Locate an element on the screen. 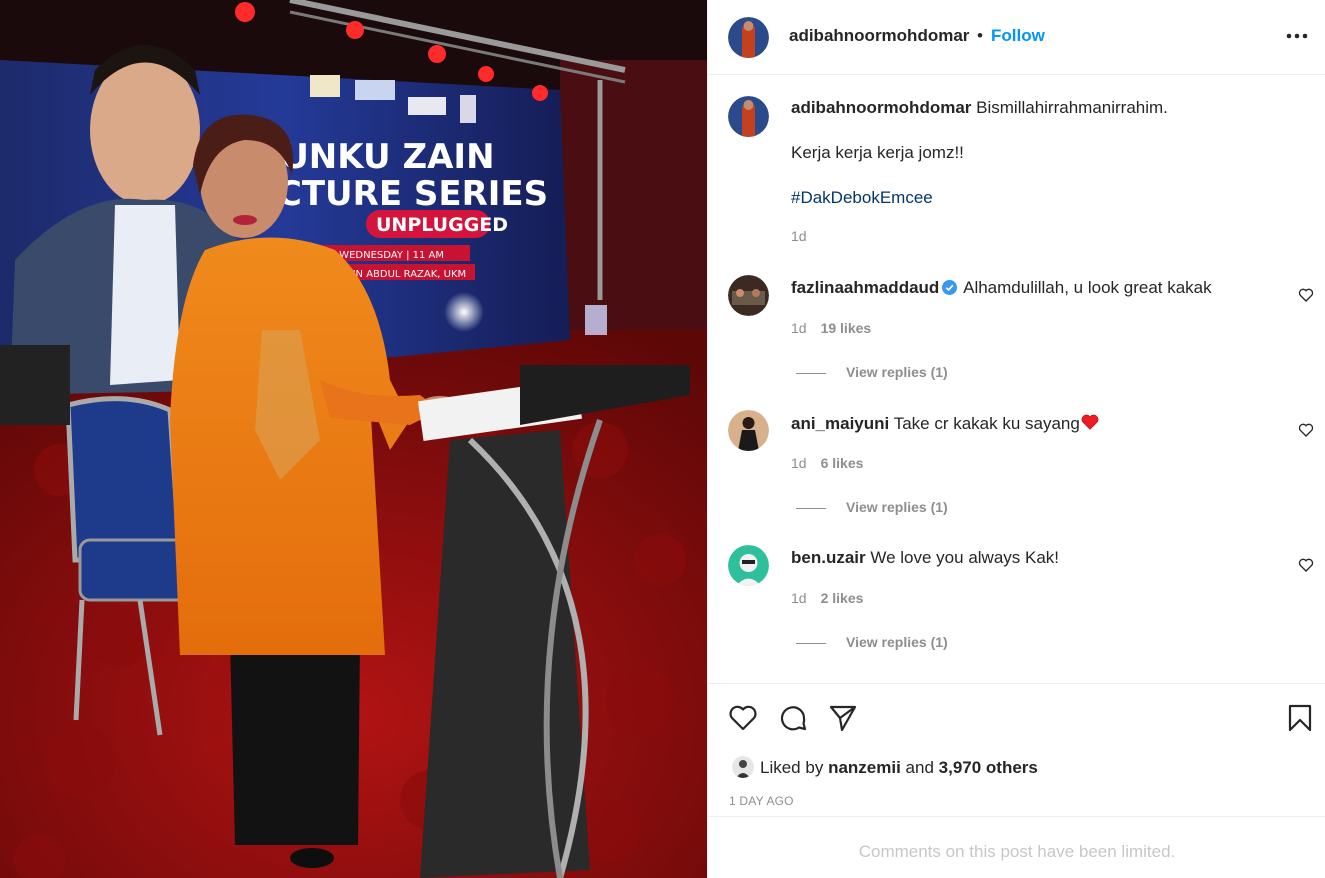  caption-body: Bismillahirrahmanirrahim. is located at coordinates (1072, 107).